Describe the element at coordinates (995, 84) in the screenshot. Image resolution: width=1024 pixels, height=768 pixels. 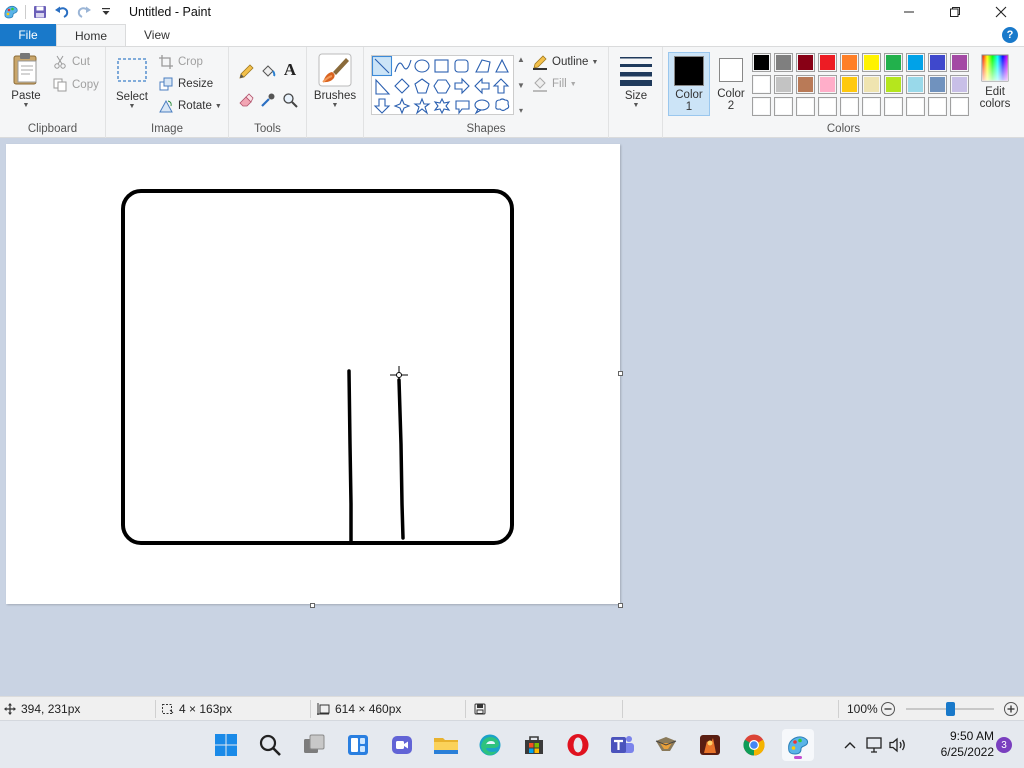
I see `edit-colors-button: Edit colors` at that location.